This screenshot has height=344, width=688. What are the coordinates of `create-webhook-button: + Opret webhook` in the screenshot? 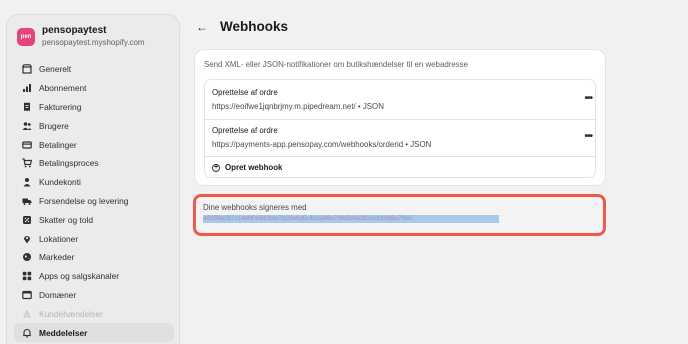 It's located at (247, 167).